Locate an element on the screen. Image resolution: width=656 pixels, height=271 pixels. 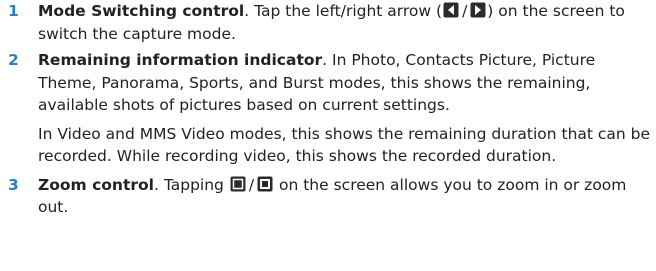
right-arrow-icon is located at coordinates (478, 10).